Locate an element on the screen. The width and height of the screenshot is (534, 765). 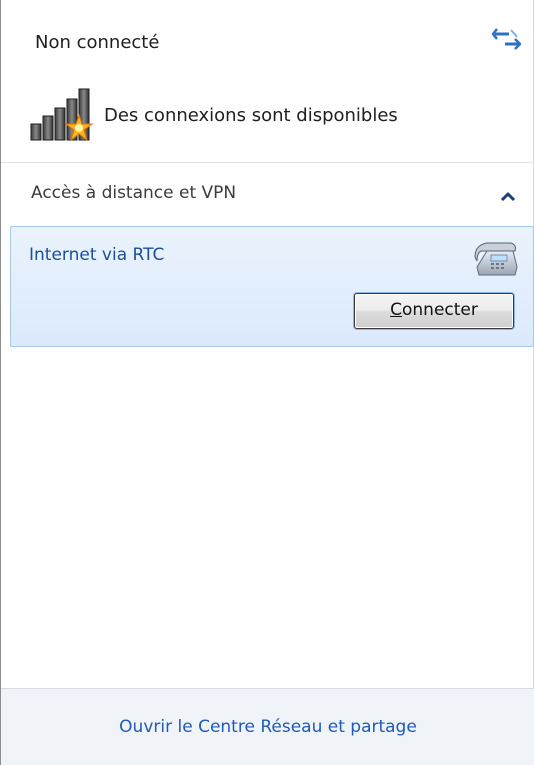
connect-button-mnemonic: C is located at coordinates (396, 310).